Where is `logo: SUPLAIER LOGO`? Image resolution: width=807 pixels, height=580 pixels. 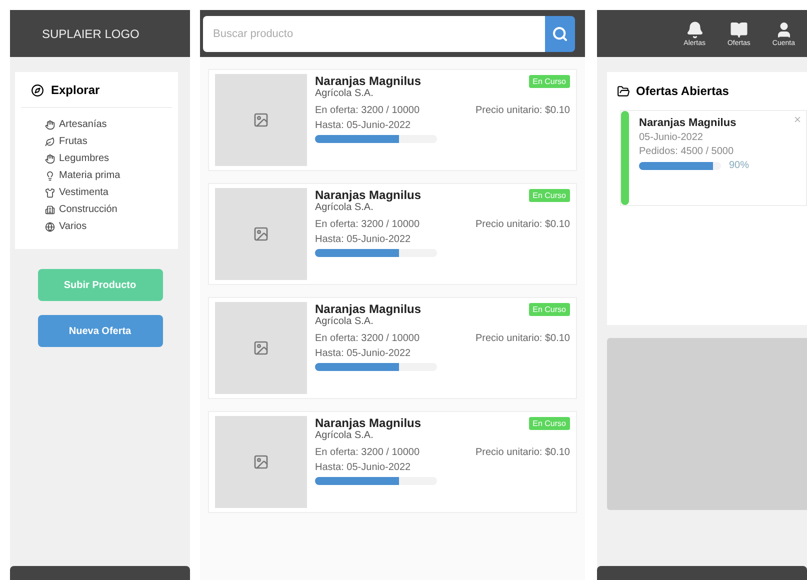 logo: SUPLAIER LOGO is located at coordinates (91, 33).